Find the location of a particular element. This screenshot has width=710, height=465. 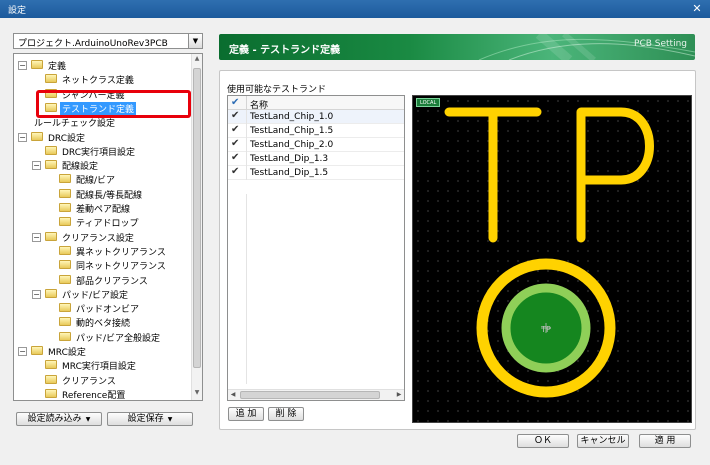

ok-button-label: ＯＫ is located at coordinates (542, 441).